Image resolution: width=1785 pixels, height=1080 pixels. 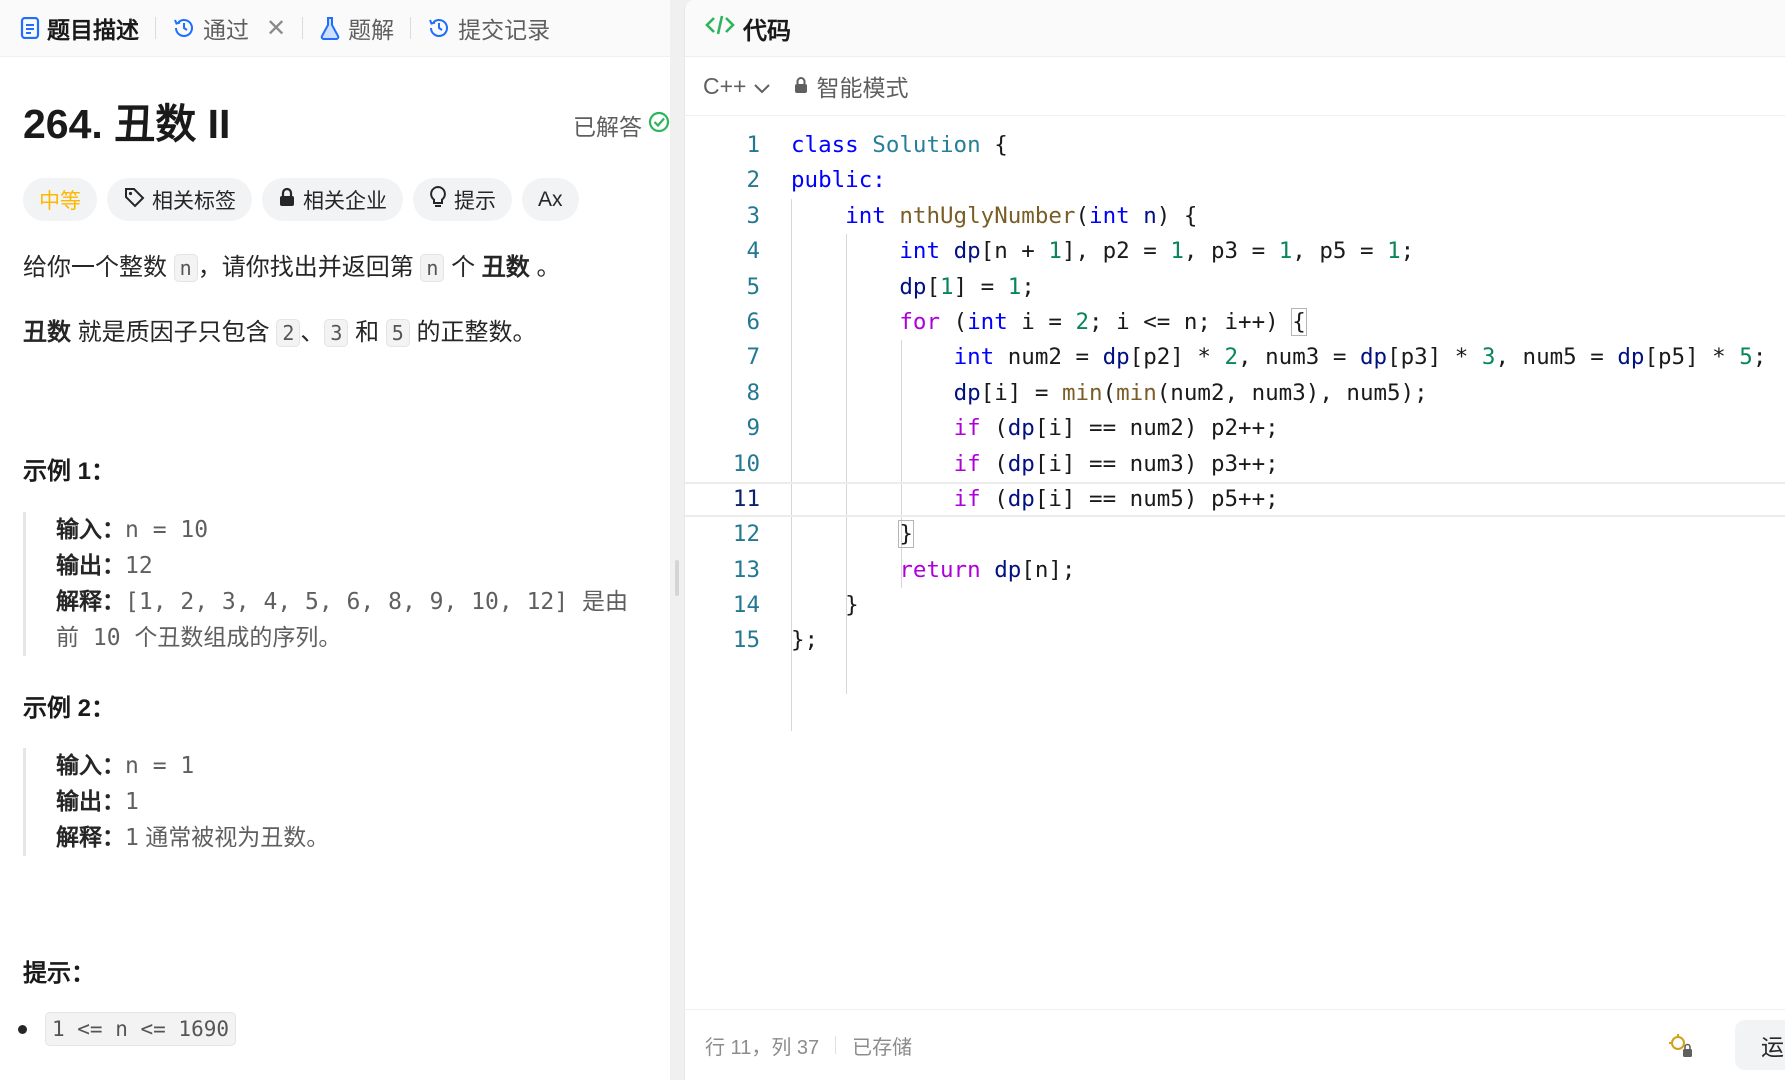 I want to click on hint-button: 提示, so click(x=462, y=199).